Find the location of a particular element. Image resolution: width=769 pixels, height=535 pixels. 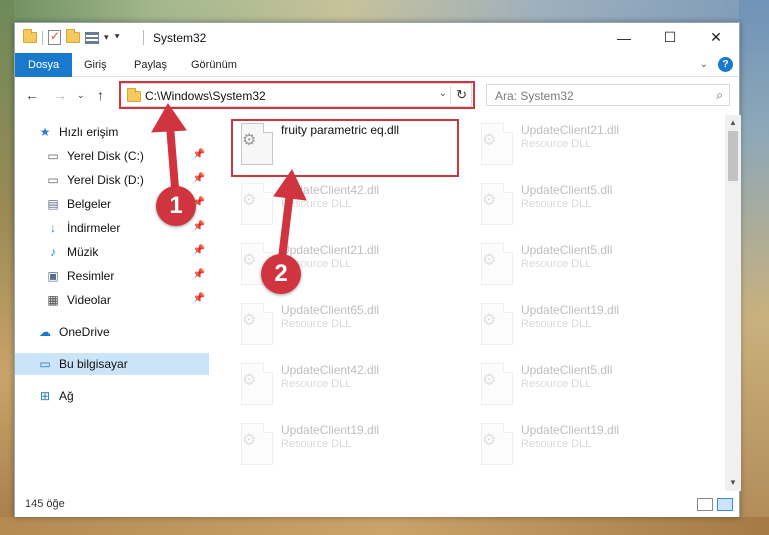

step-1-badge: 1 is located at coordinates (176, 206).